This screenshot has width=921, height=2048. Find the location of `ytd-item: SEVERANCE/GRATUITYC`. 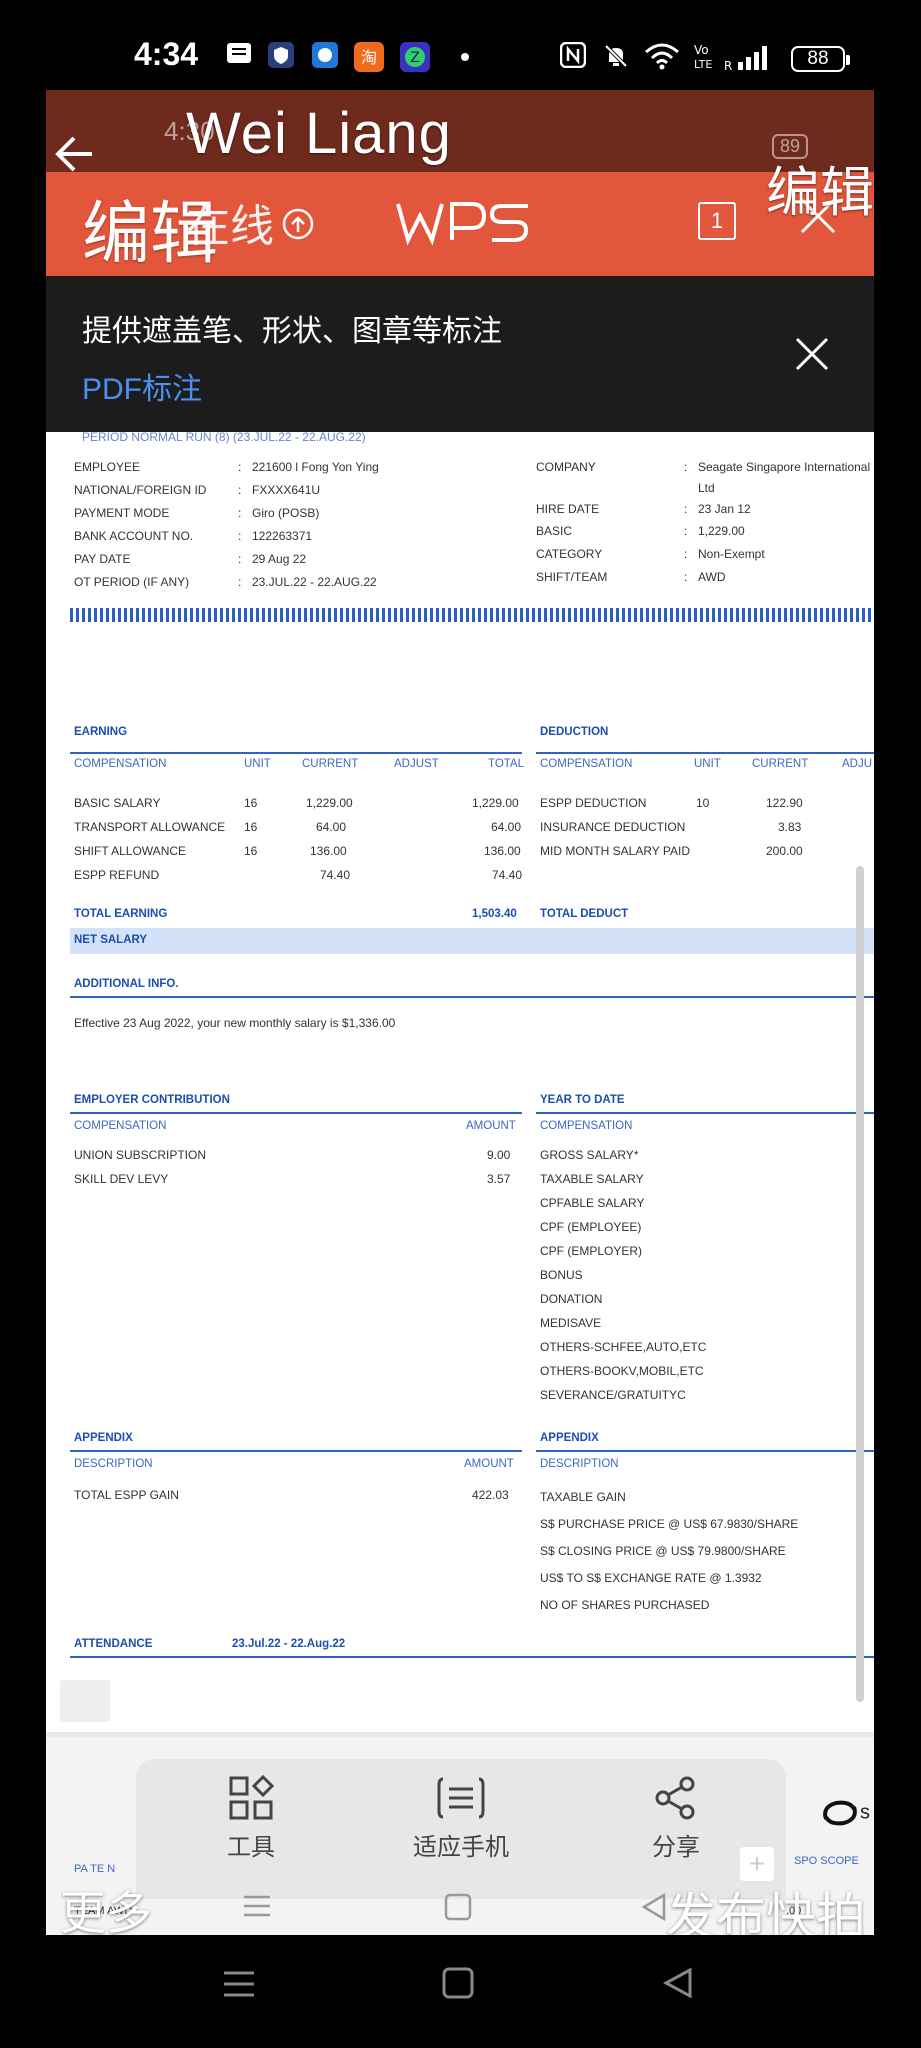

ytd-item: SEVERANCE/GRATUITYC is located at coordinates (613, 1395).